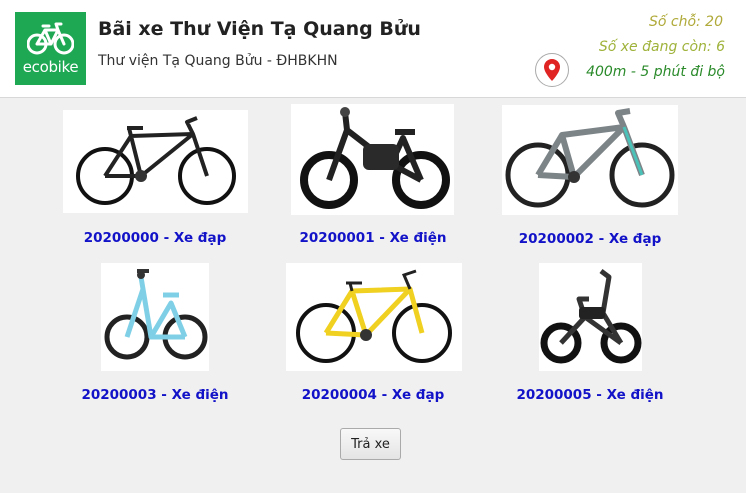  Describe the element at coordinates (590, 395) in the screenshot. I see `bike-label: 20200005 - Xe điện` at that location.